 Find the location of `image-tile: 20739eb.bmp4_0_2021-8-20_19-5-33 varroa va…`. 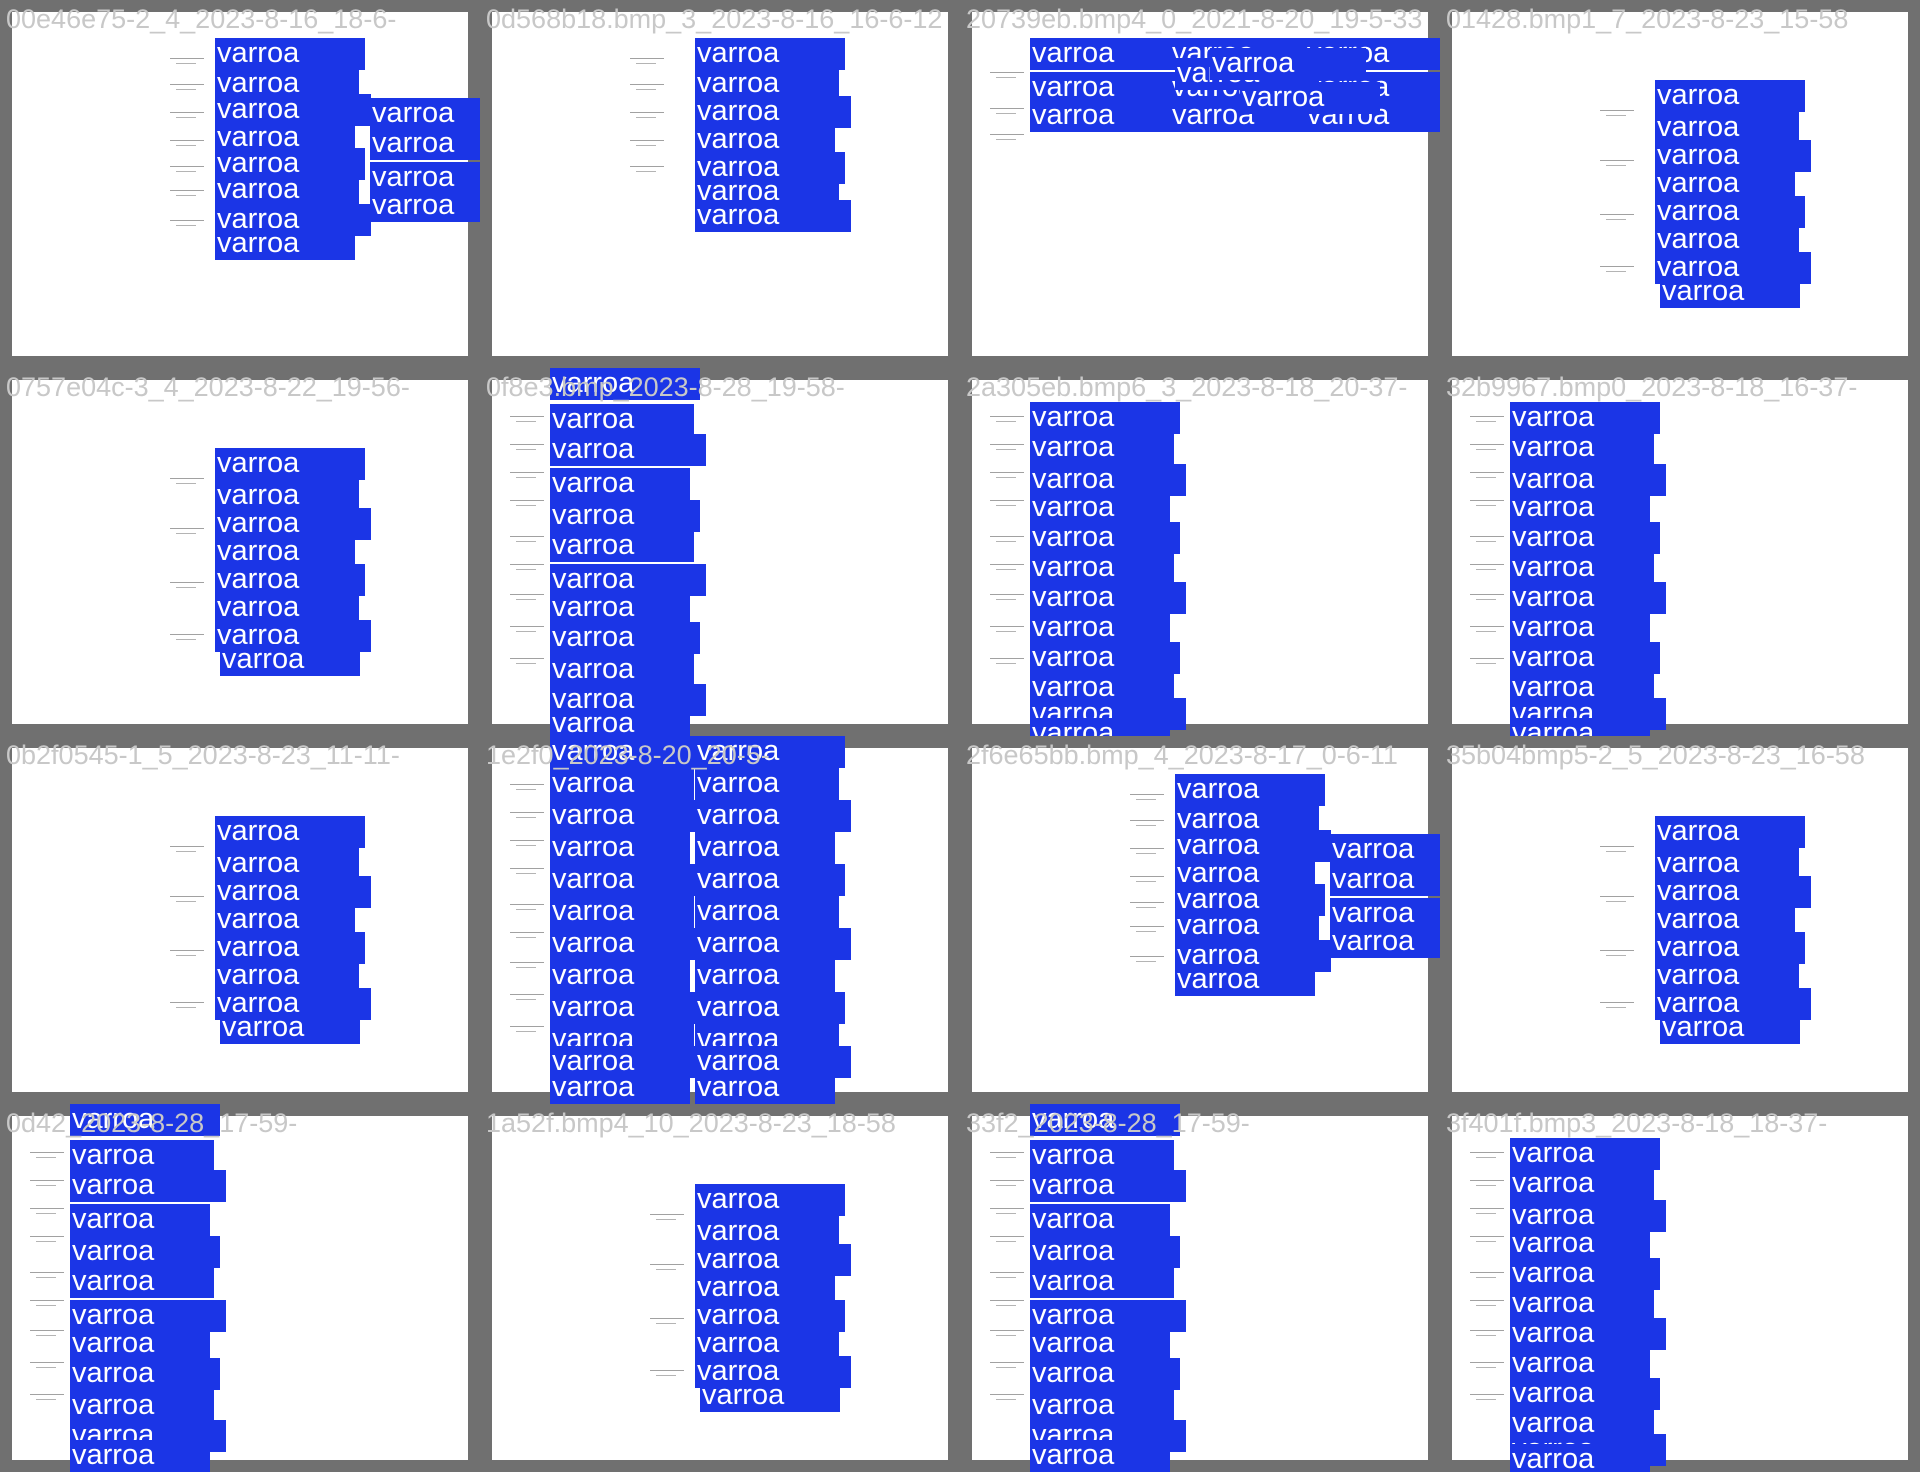

image-tile: 20739eb.bmp4_0_2021-8-20_19-5-33 varroa va… is located at coordinates (1200, 184).